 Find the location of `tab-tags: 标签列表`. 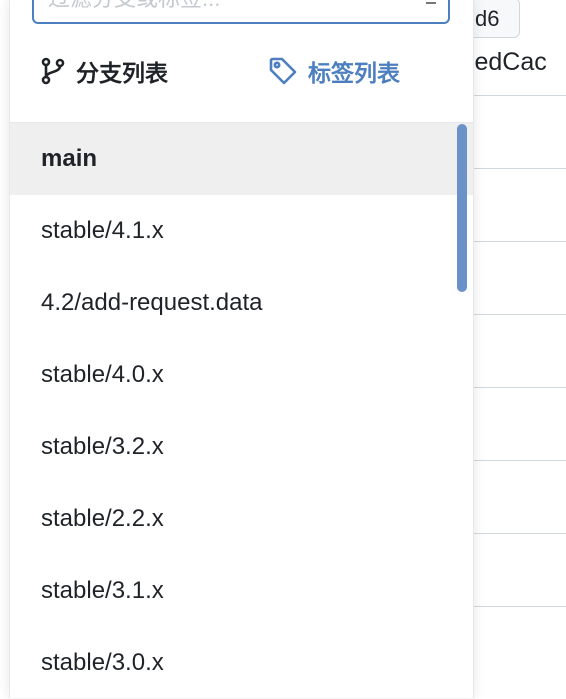

tab-tags: 标签列表 is located at coordinates (334, 71).